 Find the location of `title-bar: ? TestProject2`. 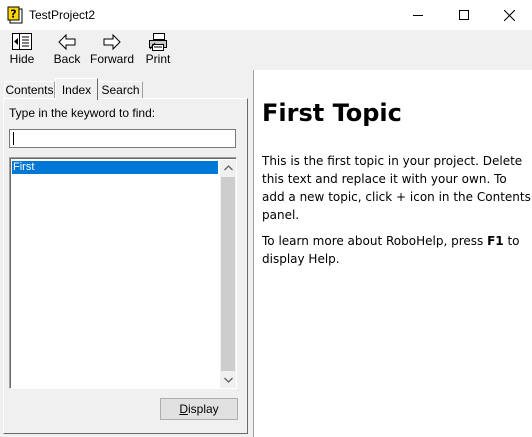

title-bar: ? TestProject2 is located at coordinates (266, 15).